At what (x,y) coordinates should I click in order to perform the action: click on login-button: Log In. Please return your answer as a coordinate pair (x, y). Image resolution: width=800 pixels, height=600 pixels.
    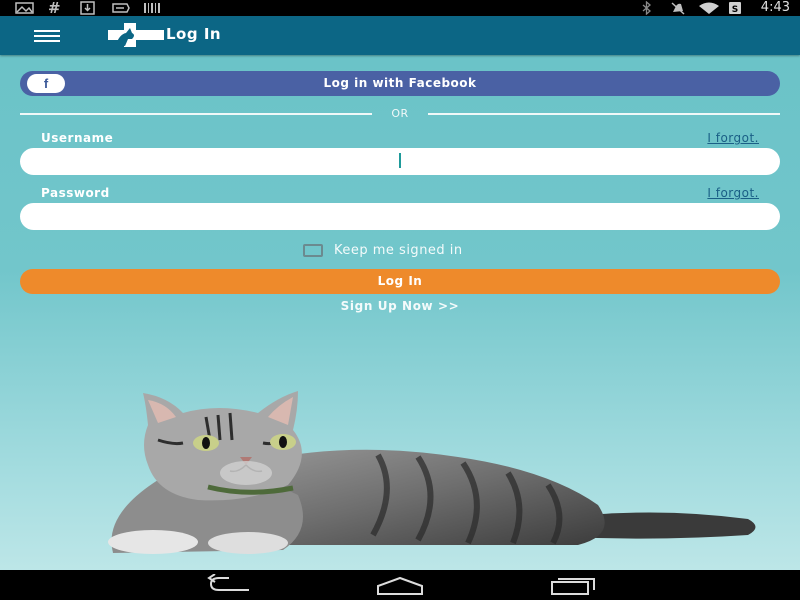
    Looking at the image, I should click on (400, 281).